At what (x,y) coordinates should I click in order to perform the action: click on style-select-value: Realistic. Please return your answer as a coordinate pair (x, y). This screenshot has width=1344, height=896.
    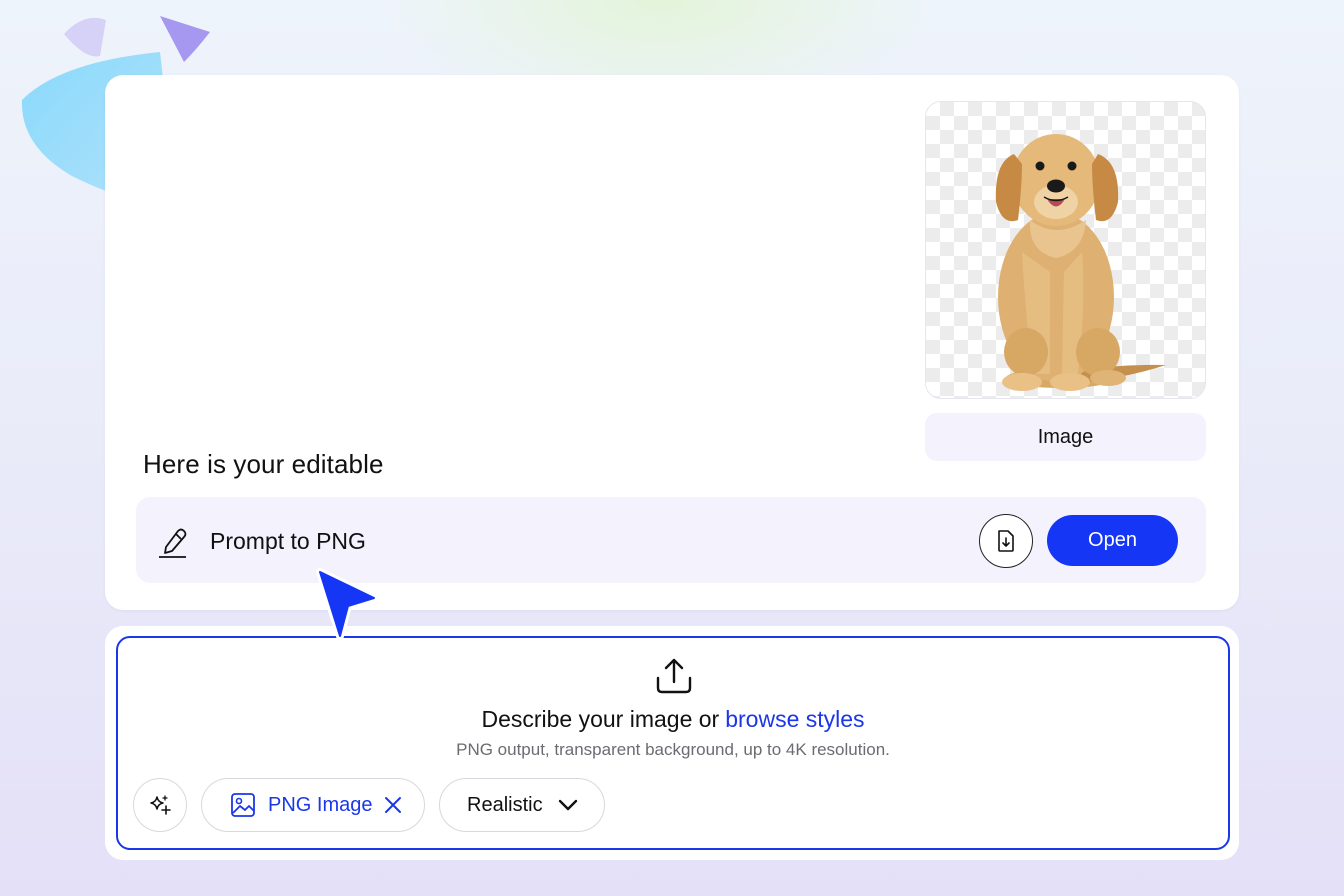
    Looking at the image, I should click on (505, 804).